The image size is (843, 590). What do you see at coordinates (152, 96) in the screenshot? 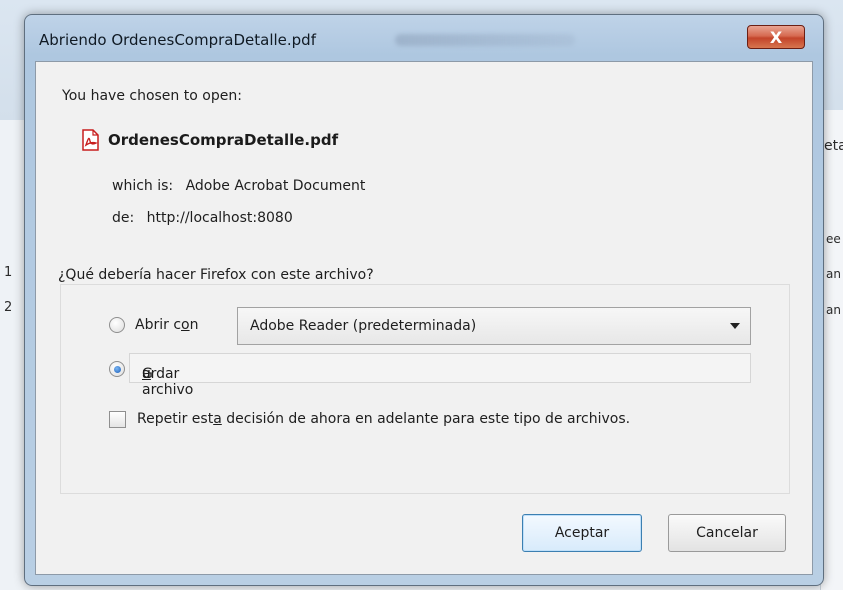
I see `intro-text: You have chosen to open:` at bounding box center [152, 96].